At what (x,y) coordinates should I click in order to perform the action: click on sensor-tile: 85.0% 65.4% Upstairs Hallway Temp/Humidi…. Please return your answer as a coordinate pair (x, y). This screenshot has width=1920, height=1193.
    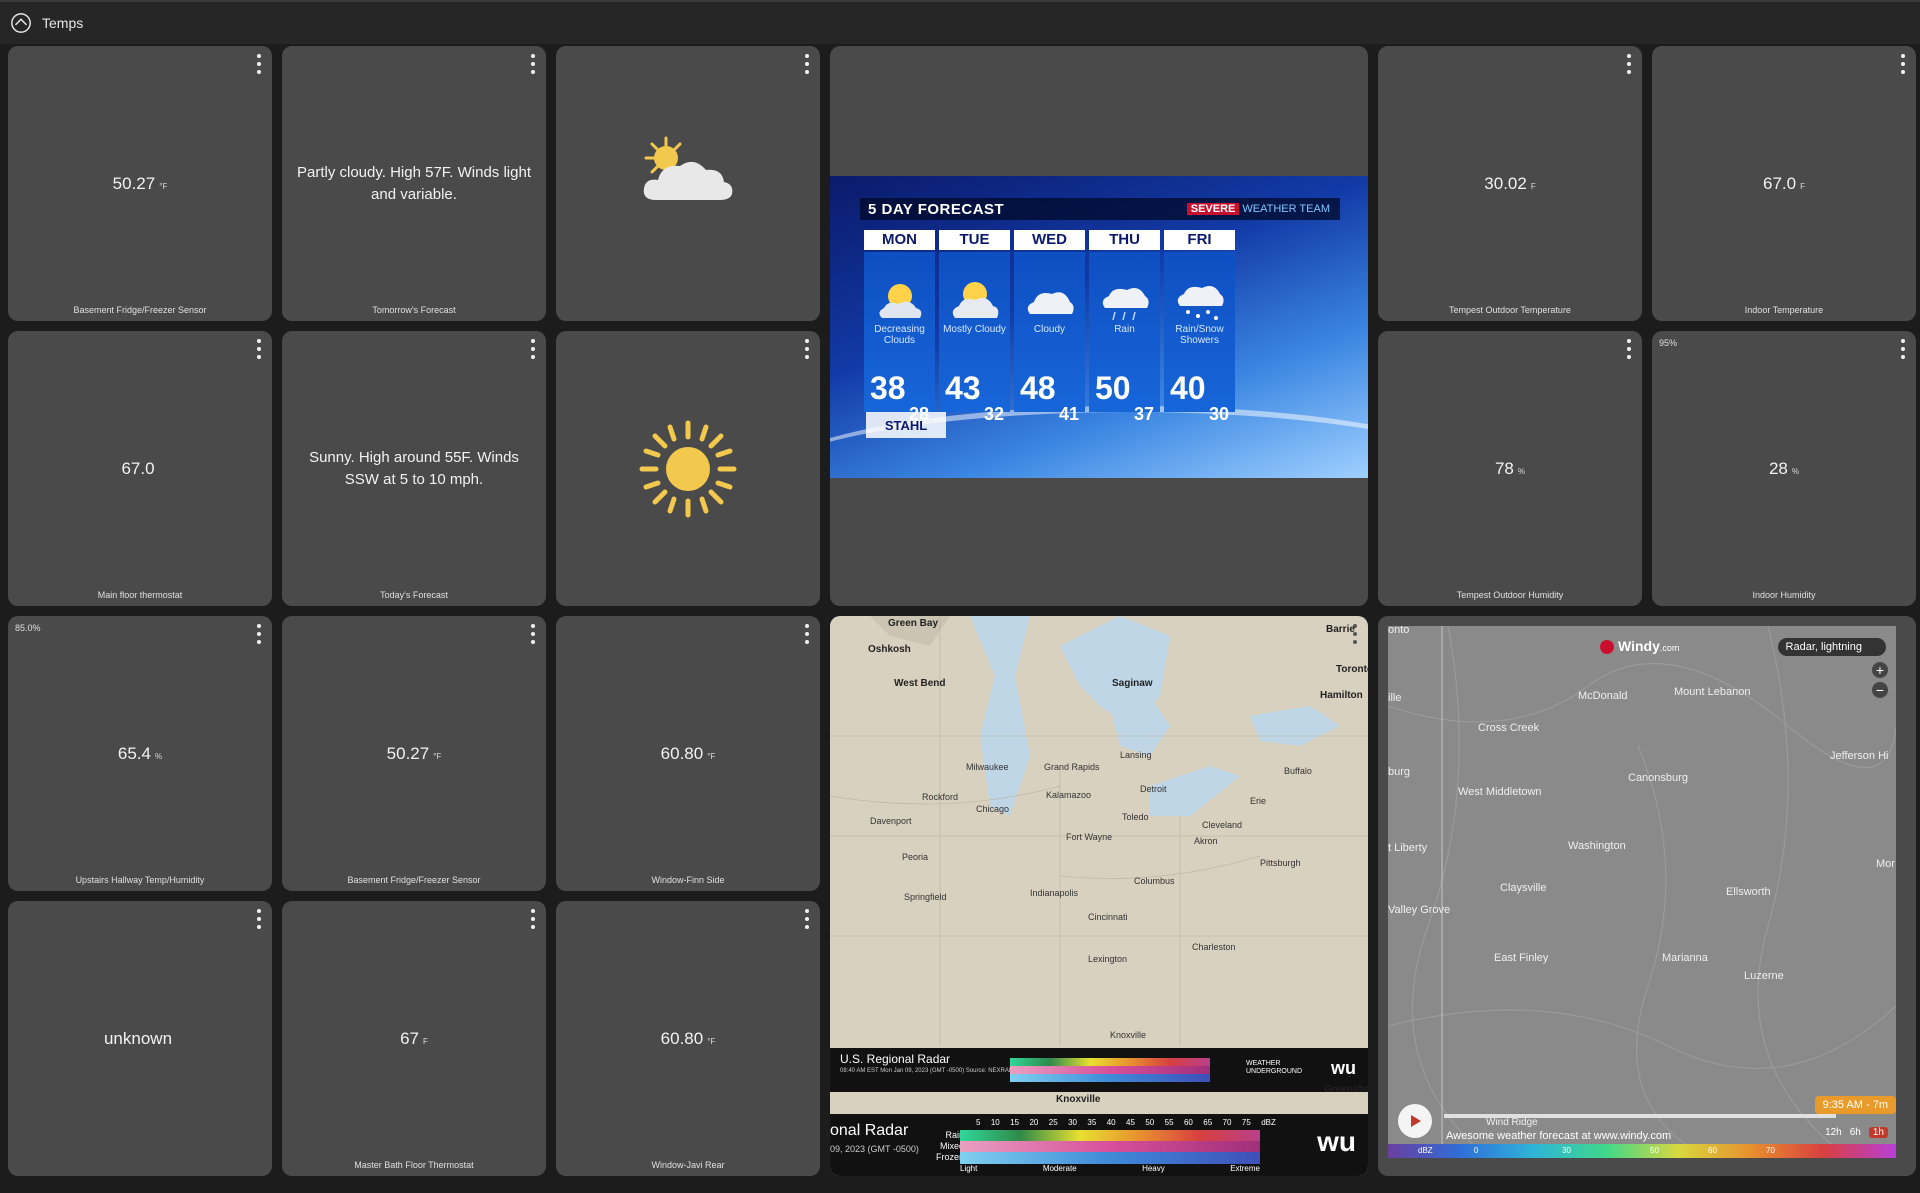
    Looking at the image, I should click on (140, 753).